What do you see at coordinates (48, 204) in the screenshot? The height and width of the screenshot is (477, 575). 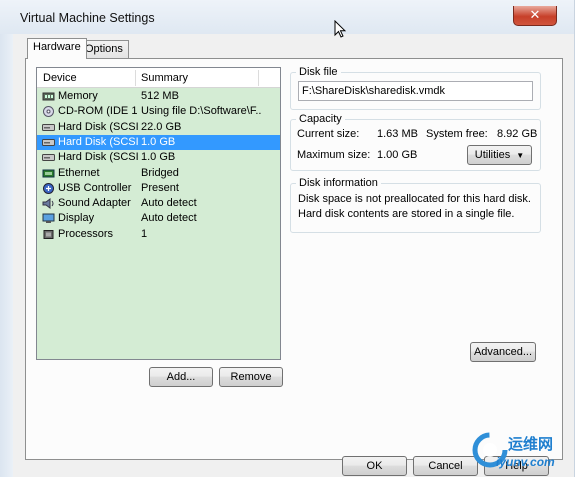 I see `speaker-icon` at bounding box center [48, 204].